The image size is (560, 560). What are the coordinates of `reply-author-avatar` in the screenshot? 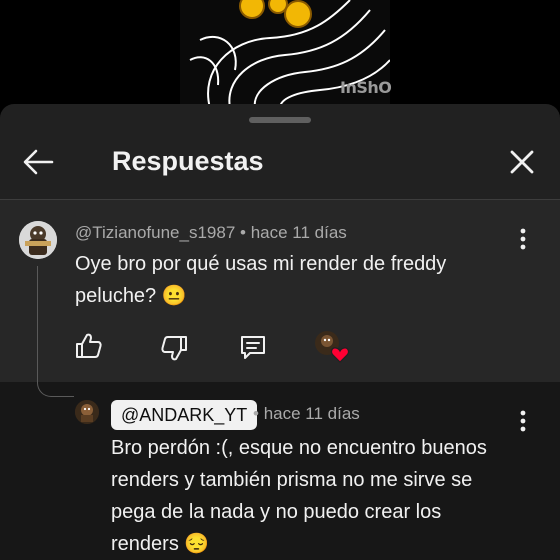 It's located at (87, 412).